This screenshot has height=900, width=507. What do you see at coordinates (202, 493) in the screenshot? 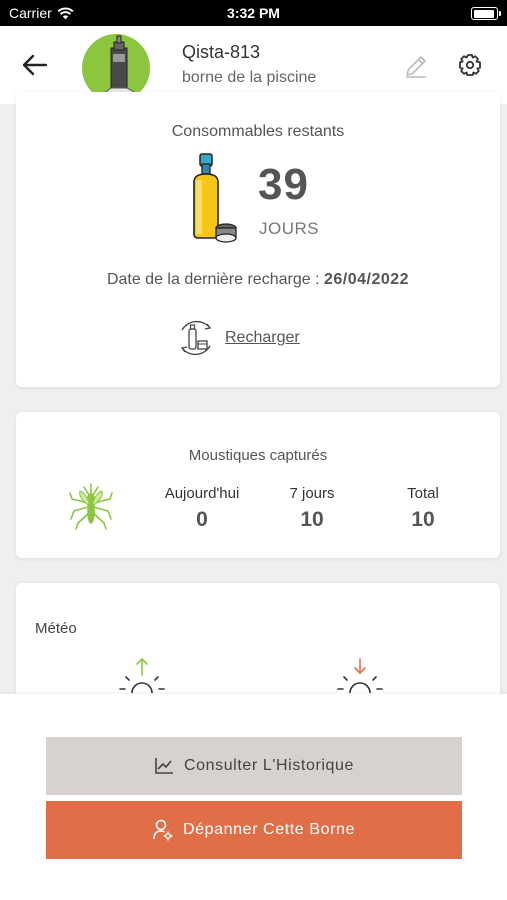
I see `stat-today-label: Aujourd'hui` at bounding box center [202, 493].